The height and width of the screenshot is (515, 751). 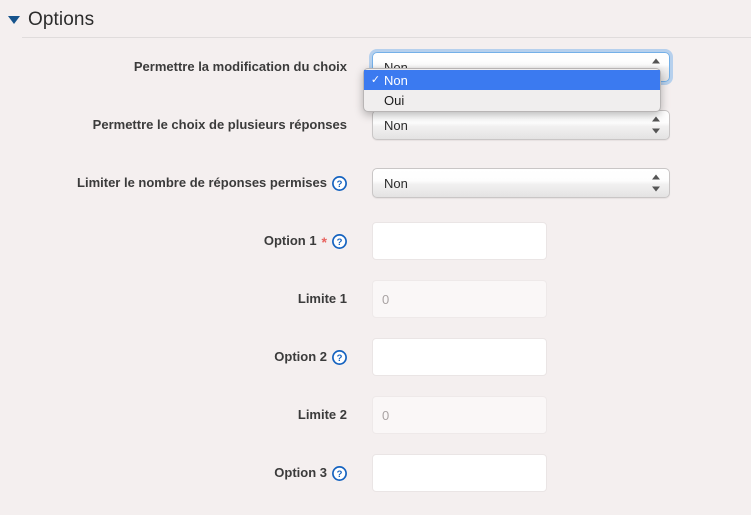 I want to click on select-dropdown-menu: ✓ Non Oui, so click(x=512, y=90).